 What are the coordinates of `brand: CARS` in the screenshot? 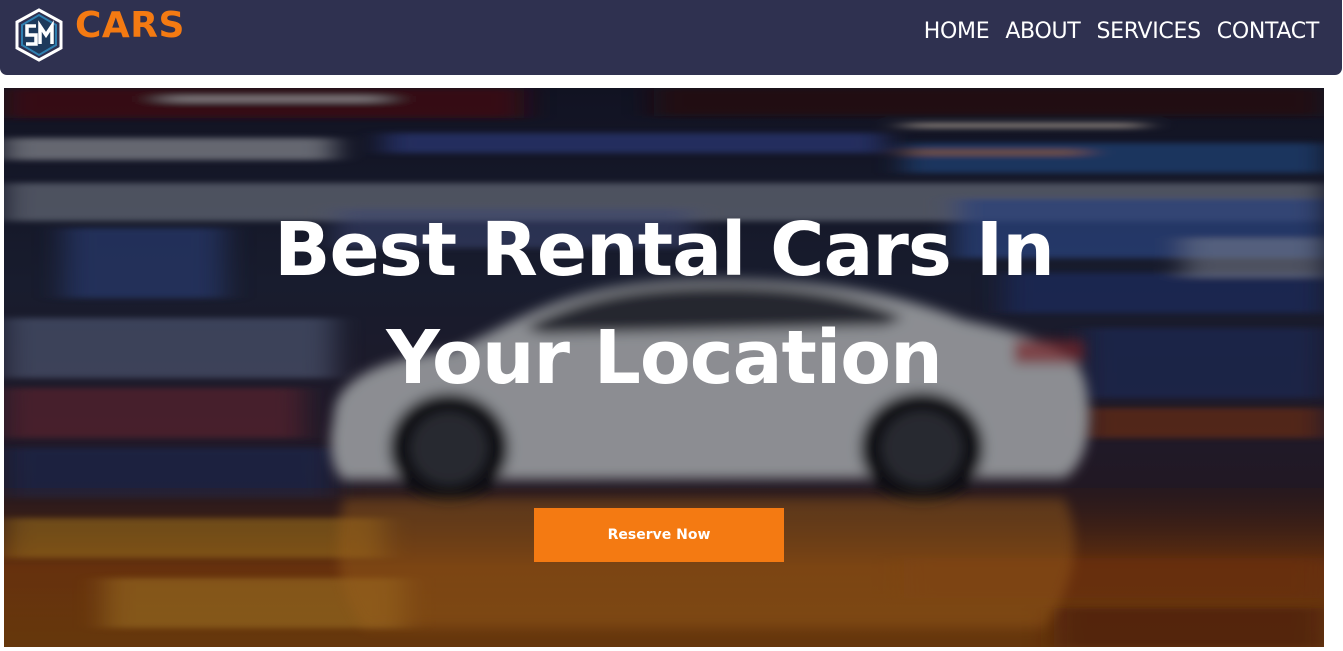 It's located at (98, 34).